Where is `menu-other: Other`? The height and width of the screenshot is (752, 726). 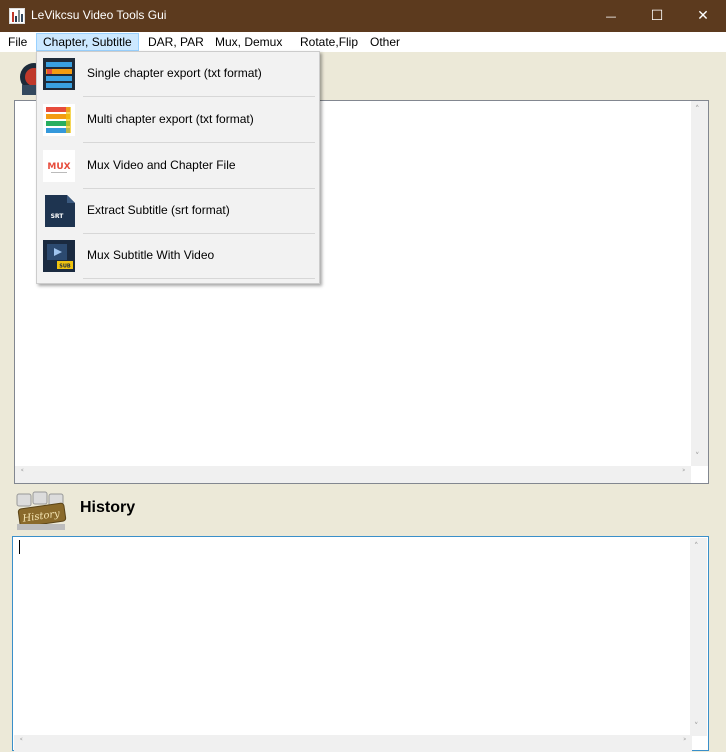
menu-other: Other is located at coordinates (385, 42).